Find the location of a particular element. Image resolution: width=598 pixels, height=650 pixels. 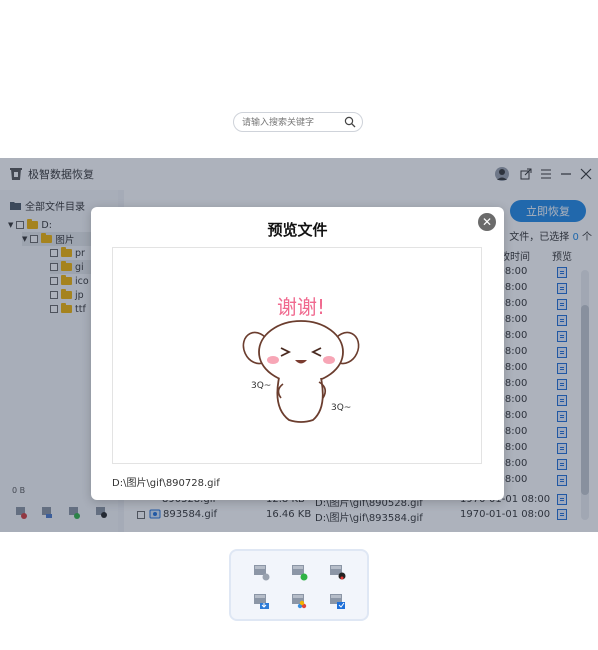

partition-recovery-icon is located at coordinates (299, 601).